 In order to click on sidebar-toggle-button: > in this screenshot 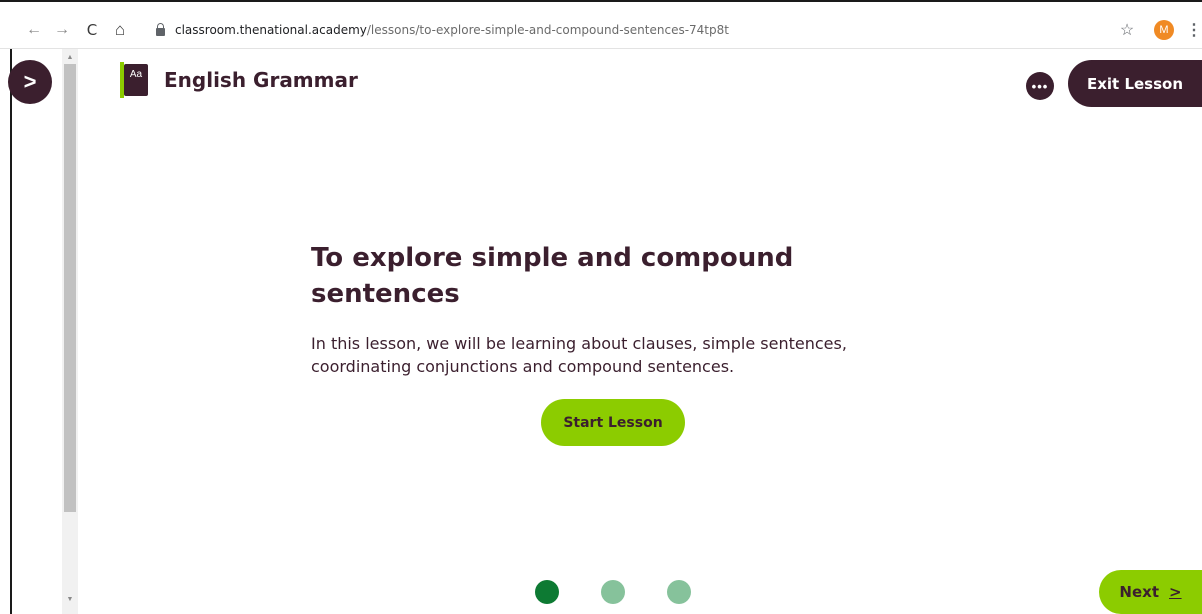, I will do `click(30, 82)`.